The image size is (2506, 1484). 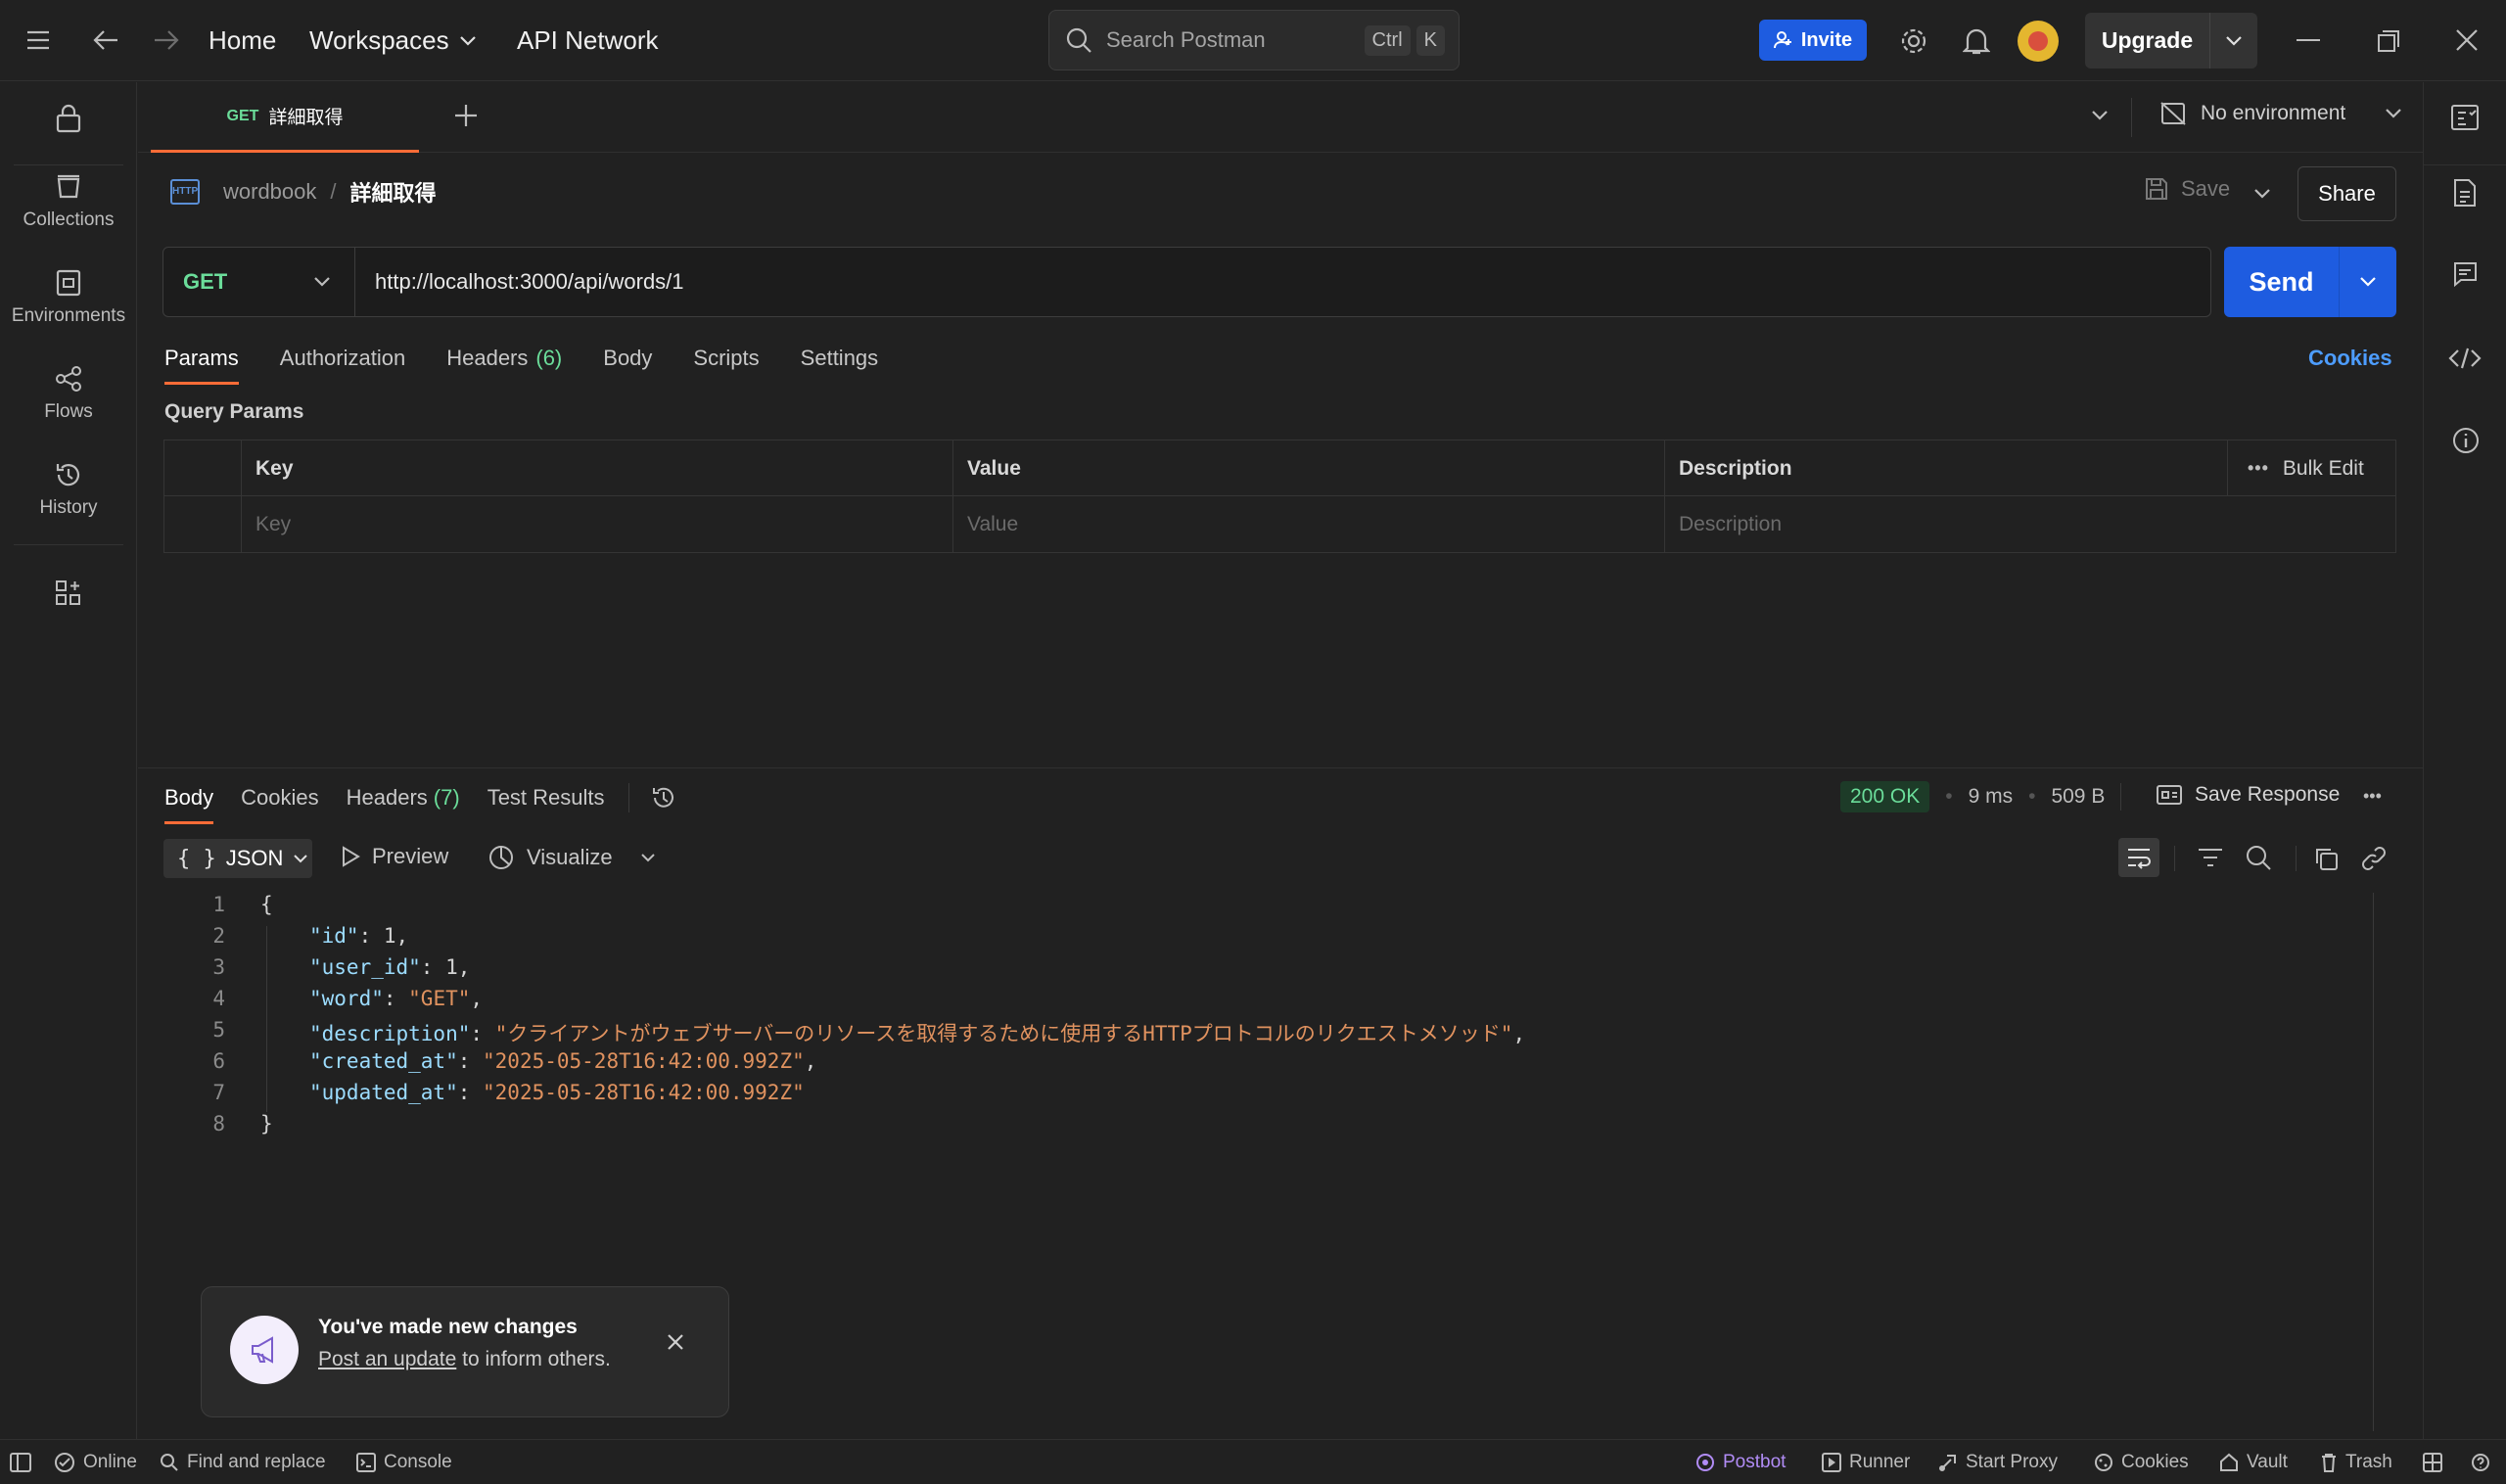 I want to click on post-update-link: Post an update, so click(x=387, y=1359).